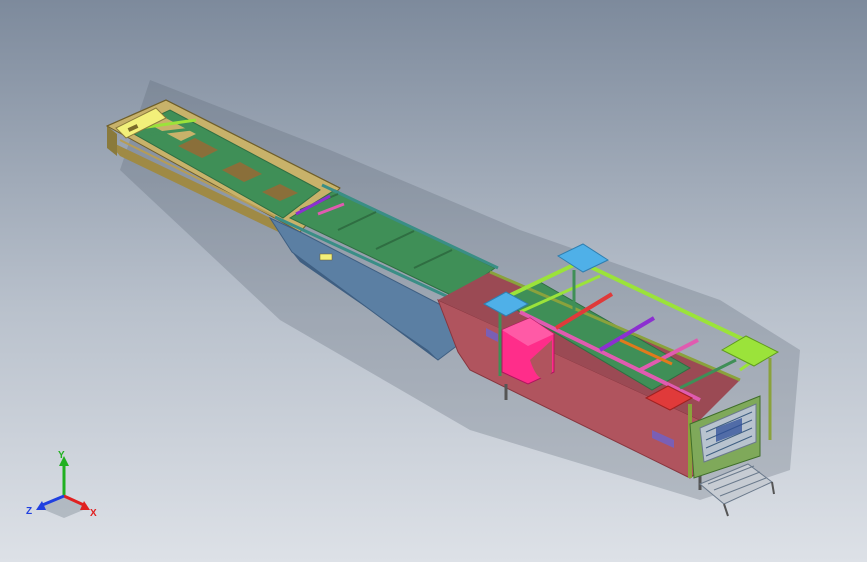  Describe the element at coordinates (64, 486) in the screenshot. I see `orientation-triad: Y X Z` at that location.